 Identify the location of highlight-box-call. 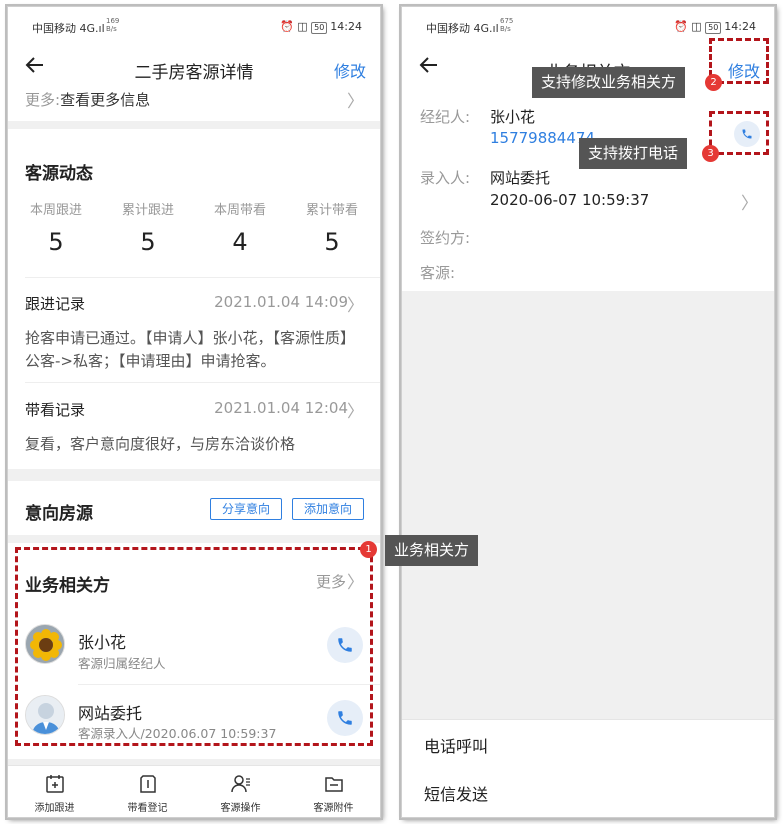
(739, 133).